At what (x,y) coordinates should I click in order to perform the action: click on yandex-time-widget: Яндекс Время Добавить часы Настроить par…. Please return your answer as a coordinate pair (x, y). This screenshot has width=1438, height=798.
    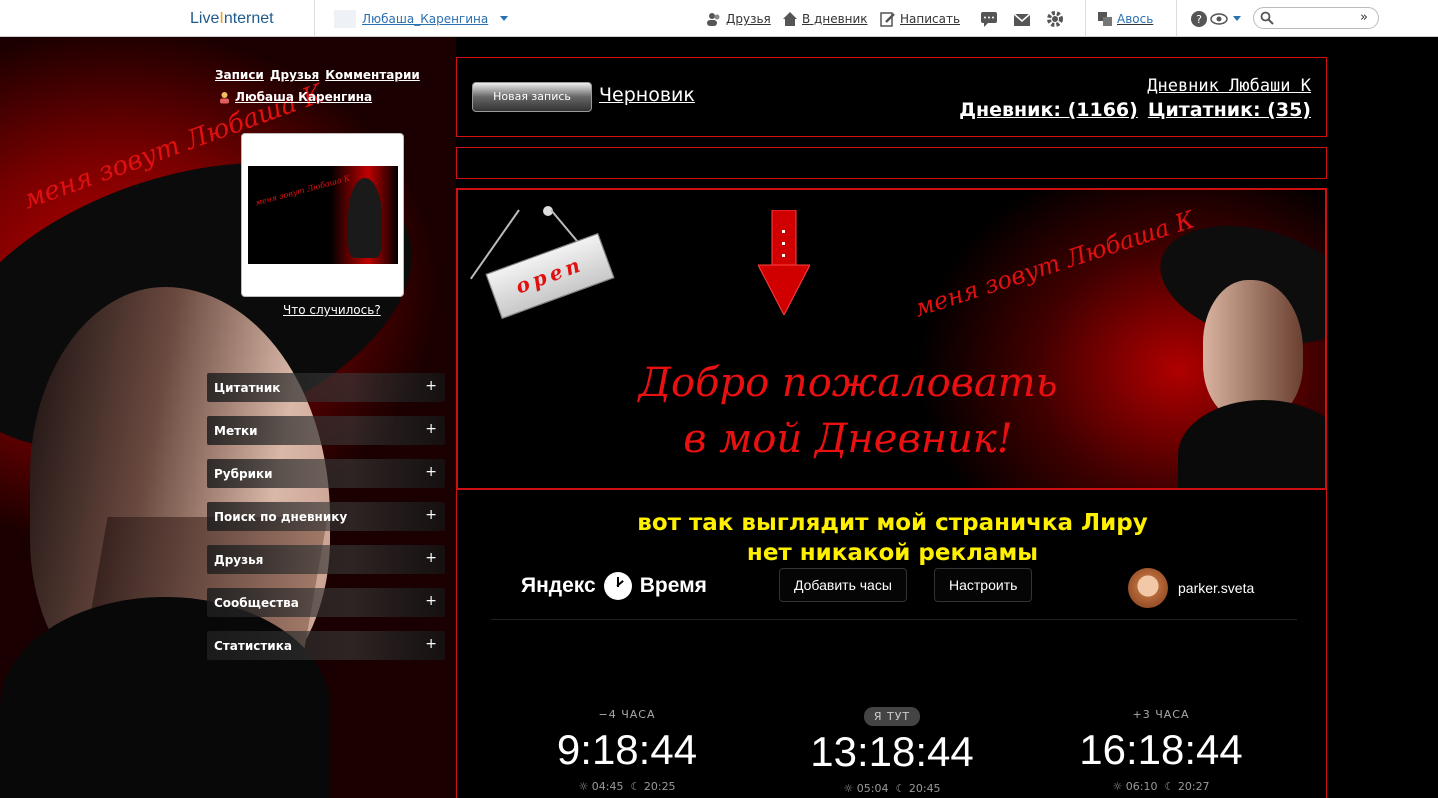
    Looking at the image, I should click on (894, 594).